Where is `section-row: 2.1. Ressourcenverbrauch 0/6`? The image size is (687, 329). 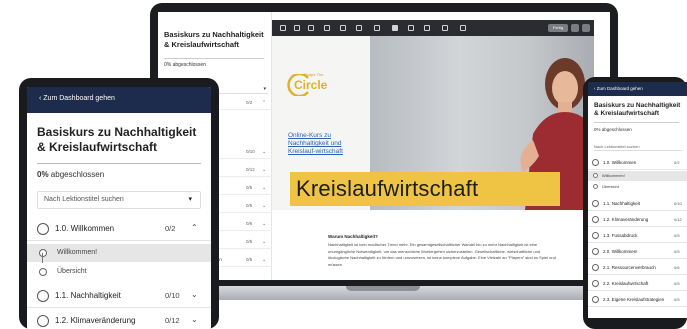 section-row: 2.1. Ressourcenverbrauch 0/6 is located at coordinates (637, 268).